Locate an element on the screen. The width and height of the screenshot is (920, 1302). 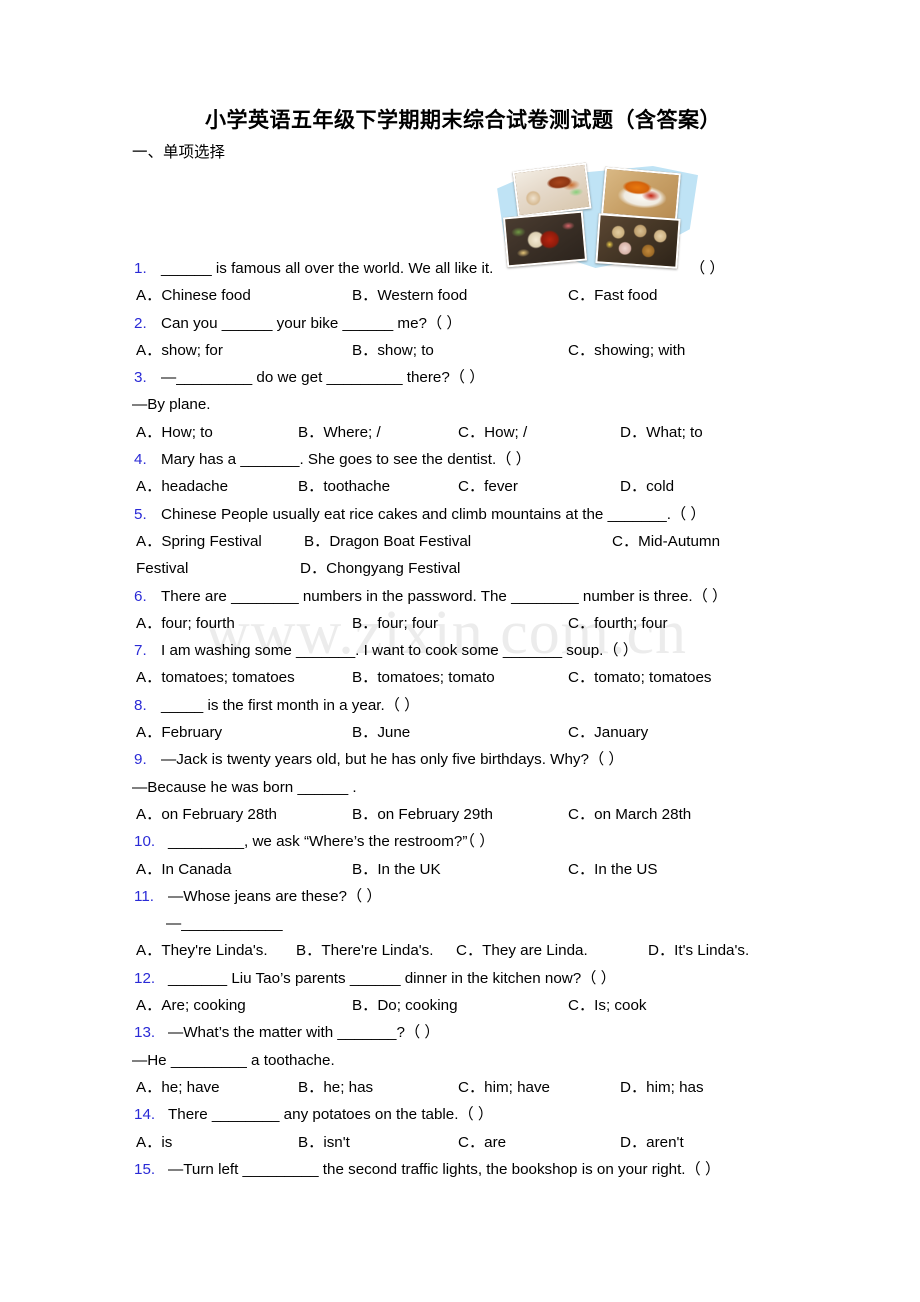
option-a: A．he; have is located at coordinates (178, 1087).